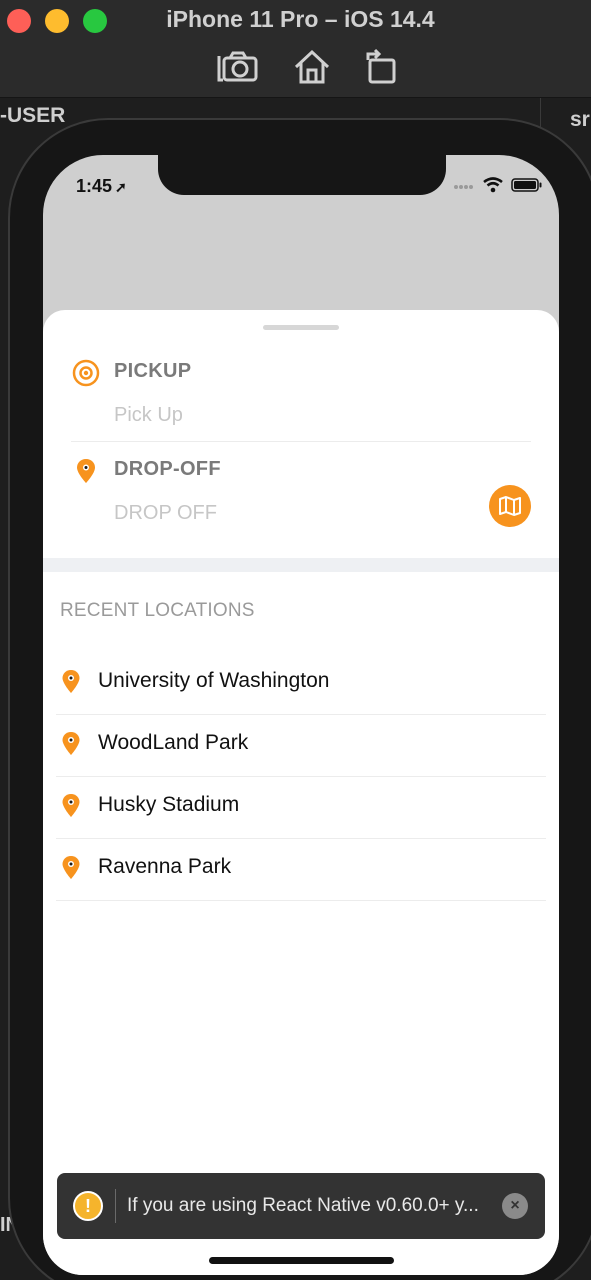  What do you see at coordinates (301, 1260) in the screenshot?
I see `home-indicator` at bounding box center [301, 1260].